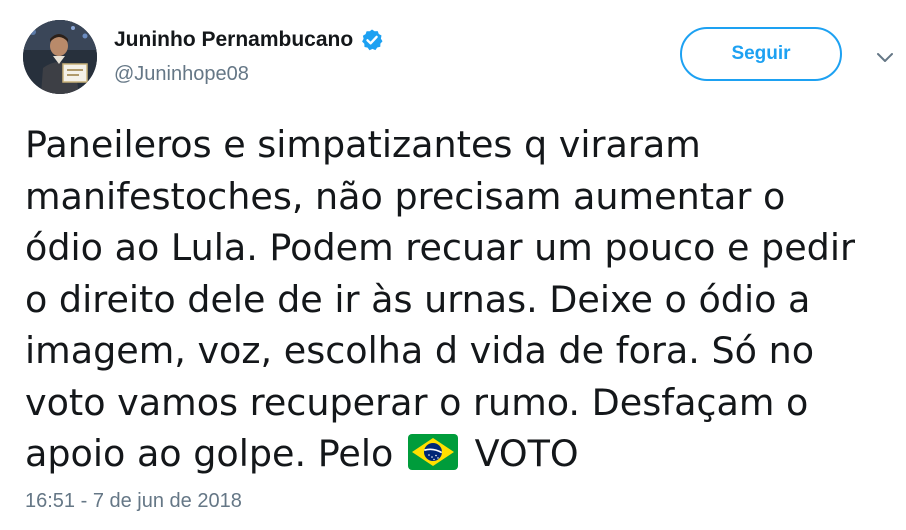 Image resolution: width=906 pixels, height=530 pixels. Describe the element at coordinates (761, 54) in the screenshot. I see `follow-button: Seguir` at that location.